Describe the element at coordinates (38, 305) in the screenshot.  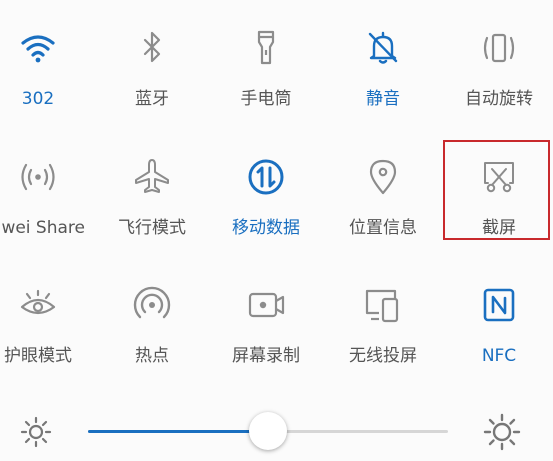
I see `eye-comfort-icon` at that location.